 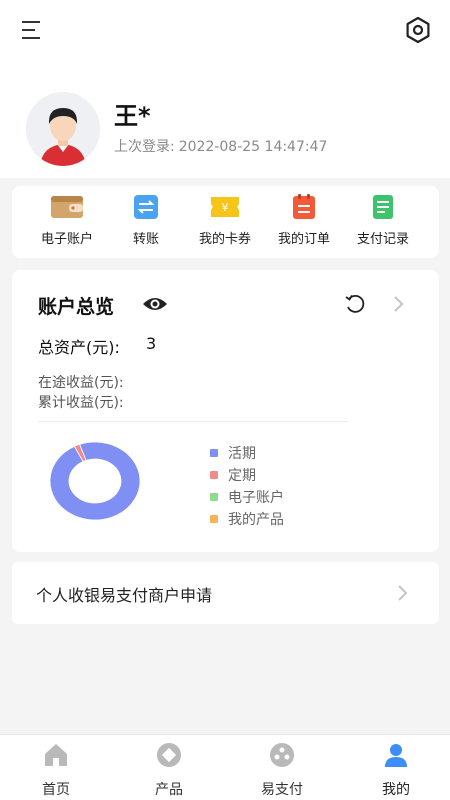 I want to click on tab-easy-pay: 易支付, so click(x=282, y=770).